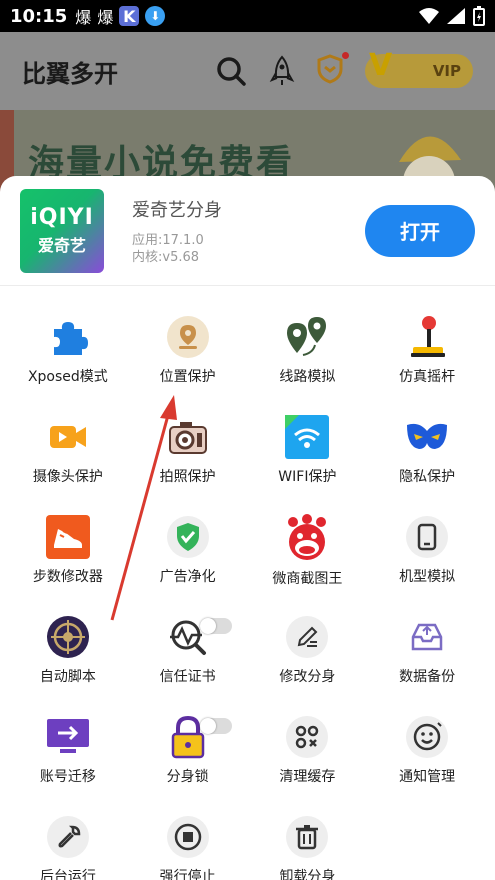 The image size is (495, 880). Describe the element at coordinates (429, 16) in the screenshot. I see `wifi-signal-icon` at that location.